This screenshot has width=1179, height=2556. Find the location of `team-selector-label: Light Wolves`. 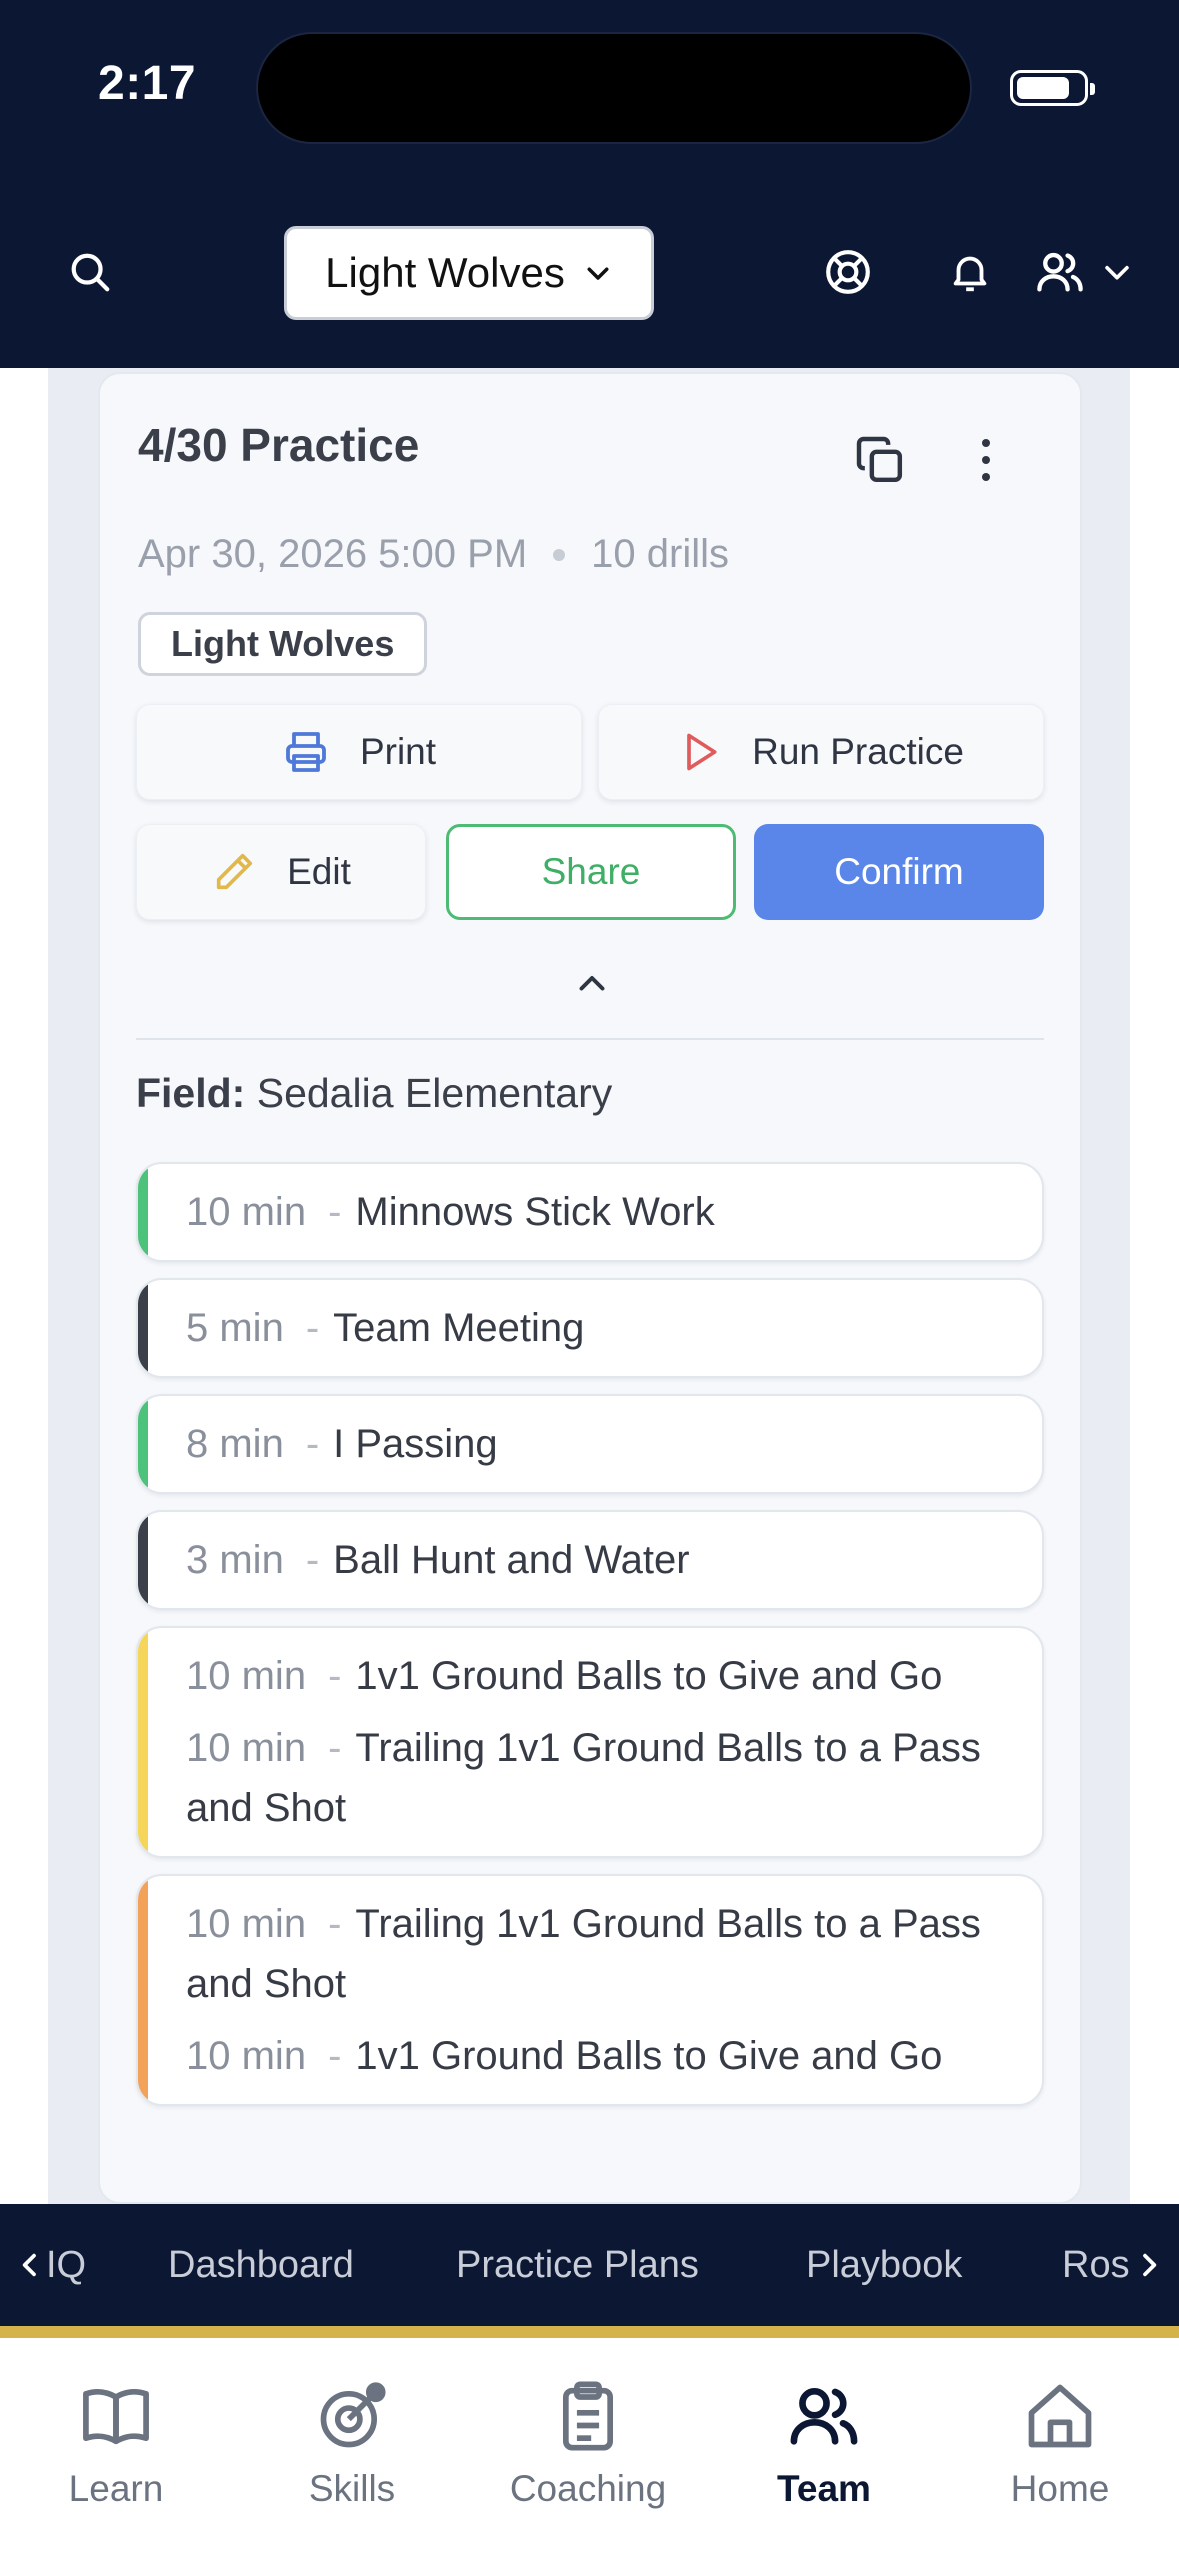

team-selector-label: Light Wolves is located at coordinates (445, 272).